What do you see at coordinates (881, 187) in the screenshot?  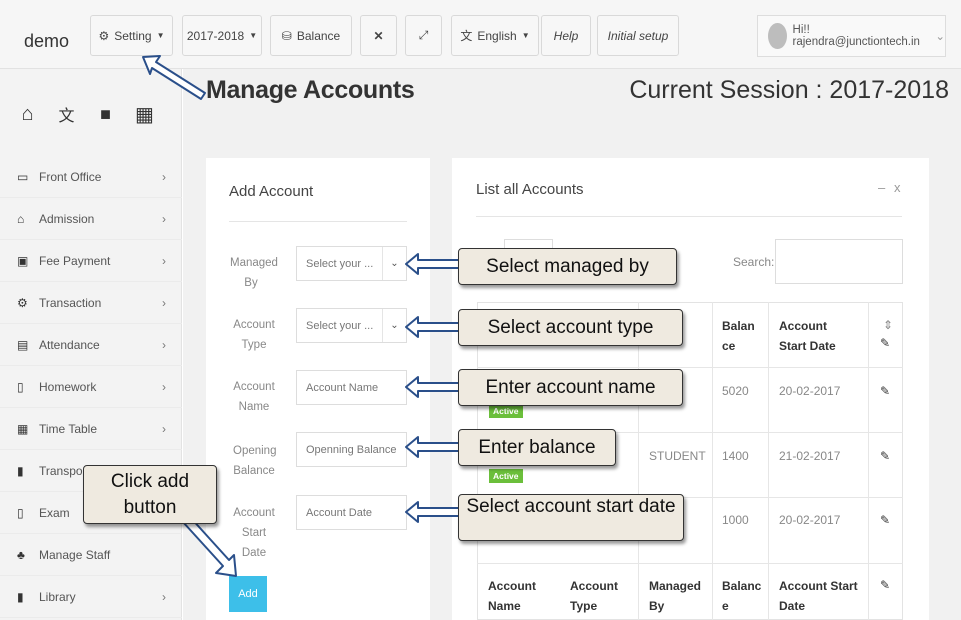 I see `minimize-icon: –` at bounding box center [881, 187].